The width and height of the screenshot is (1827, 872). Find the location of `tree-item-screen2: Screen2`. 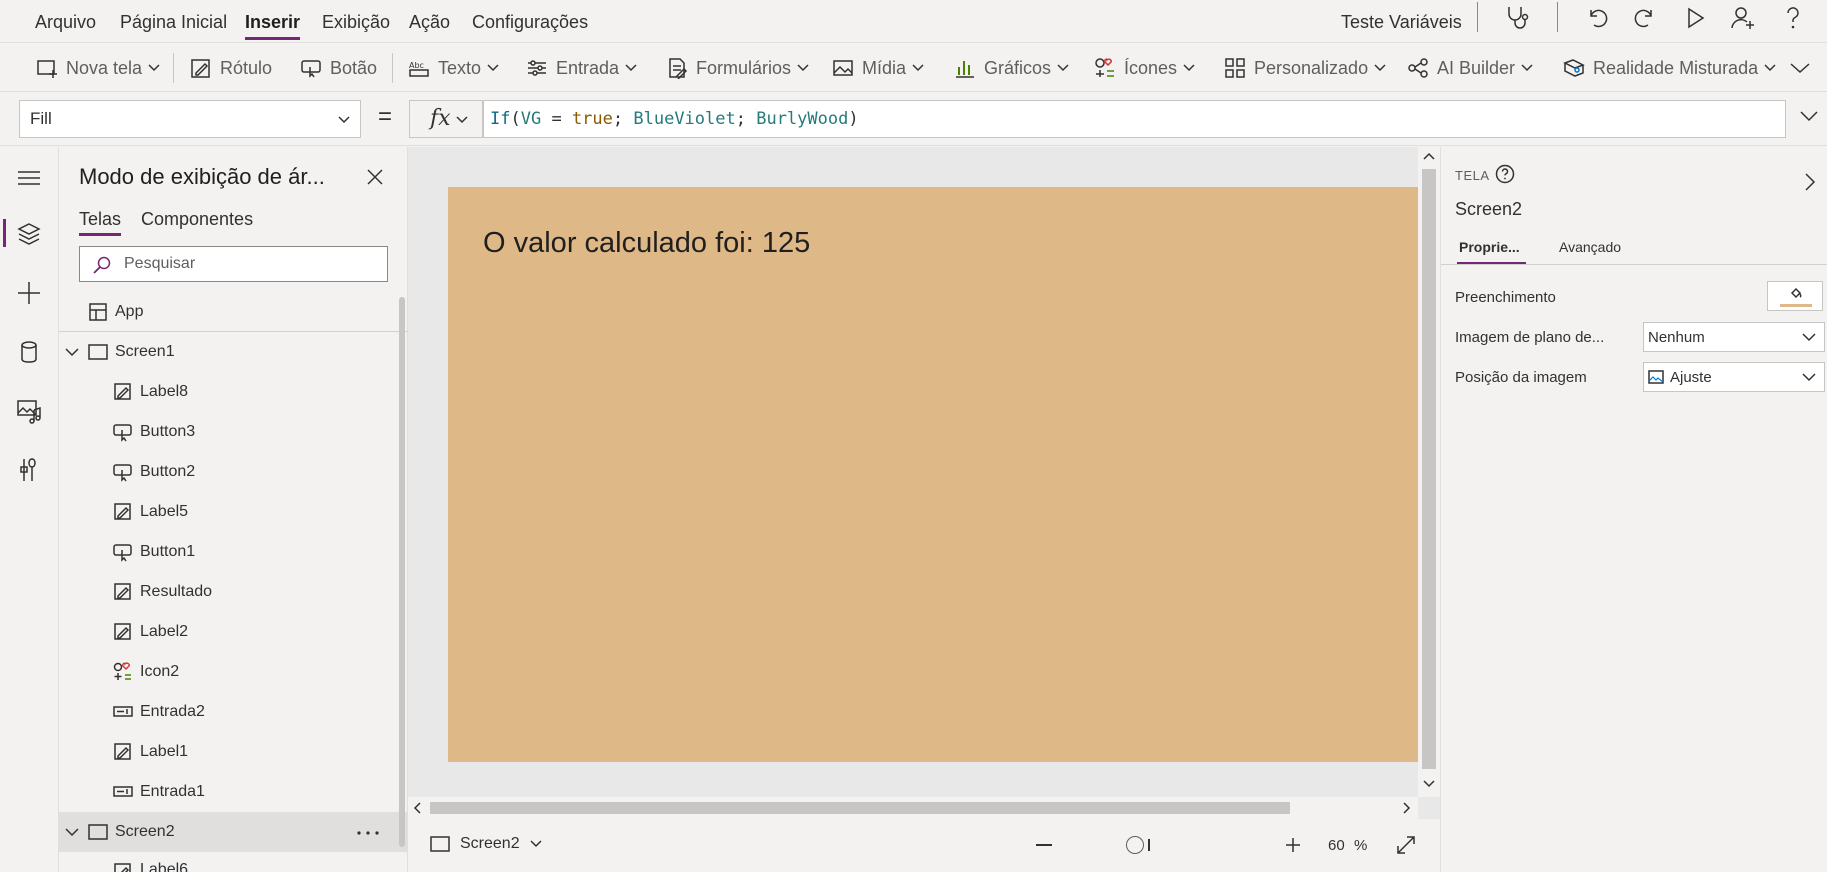

tree-item-screen2: Screen2 is located at coordinates (233, 832).